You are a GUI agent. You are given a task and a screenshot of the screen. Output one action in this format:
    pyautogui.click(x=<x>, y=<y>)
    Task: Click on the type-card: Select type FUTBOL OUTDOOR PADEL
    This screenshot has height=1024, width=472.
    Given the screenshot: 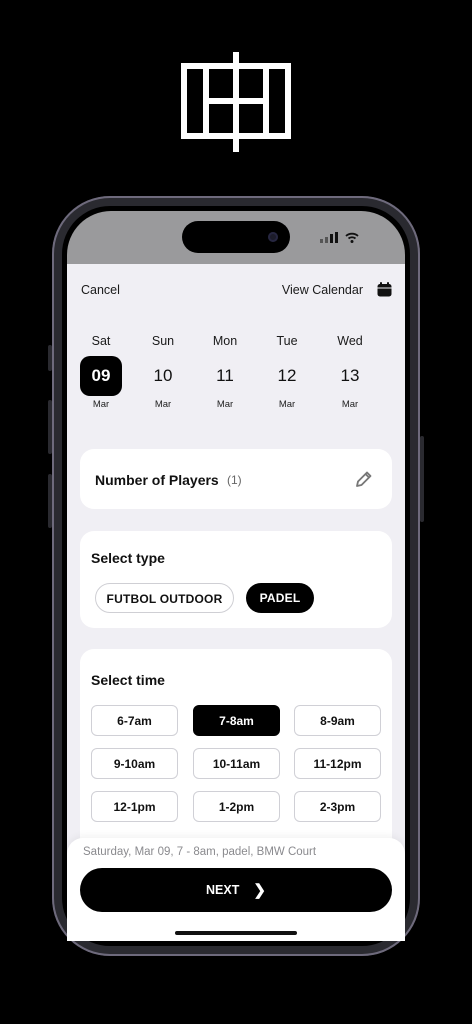 What is the action you would take?
    pyautogui.click(x=236, y=579)
    